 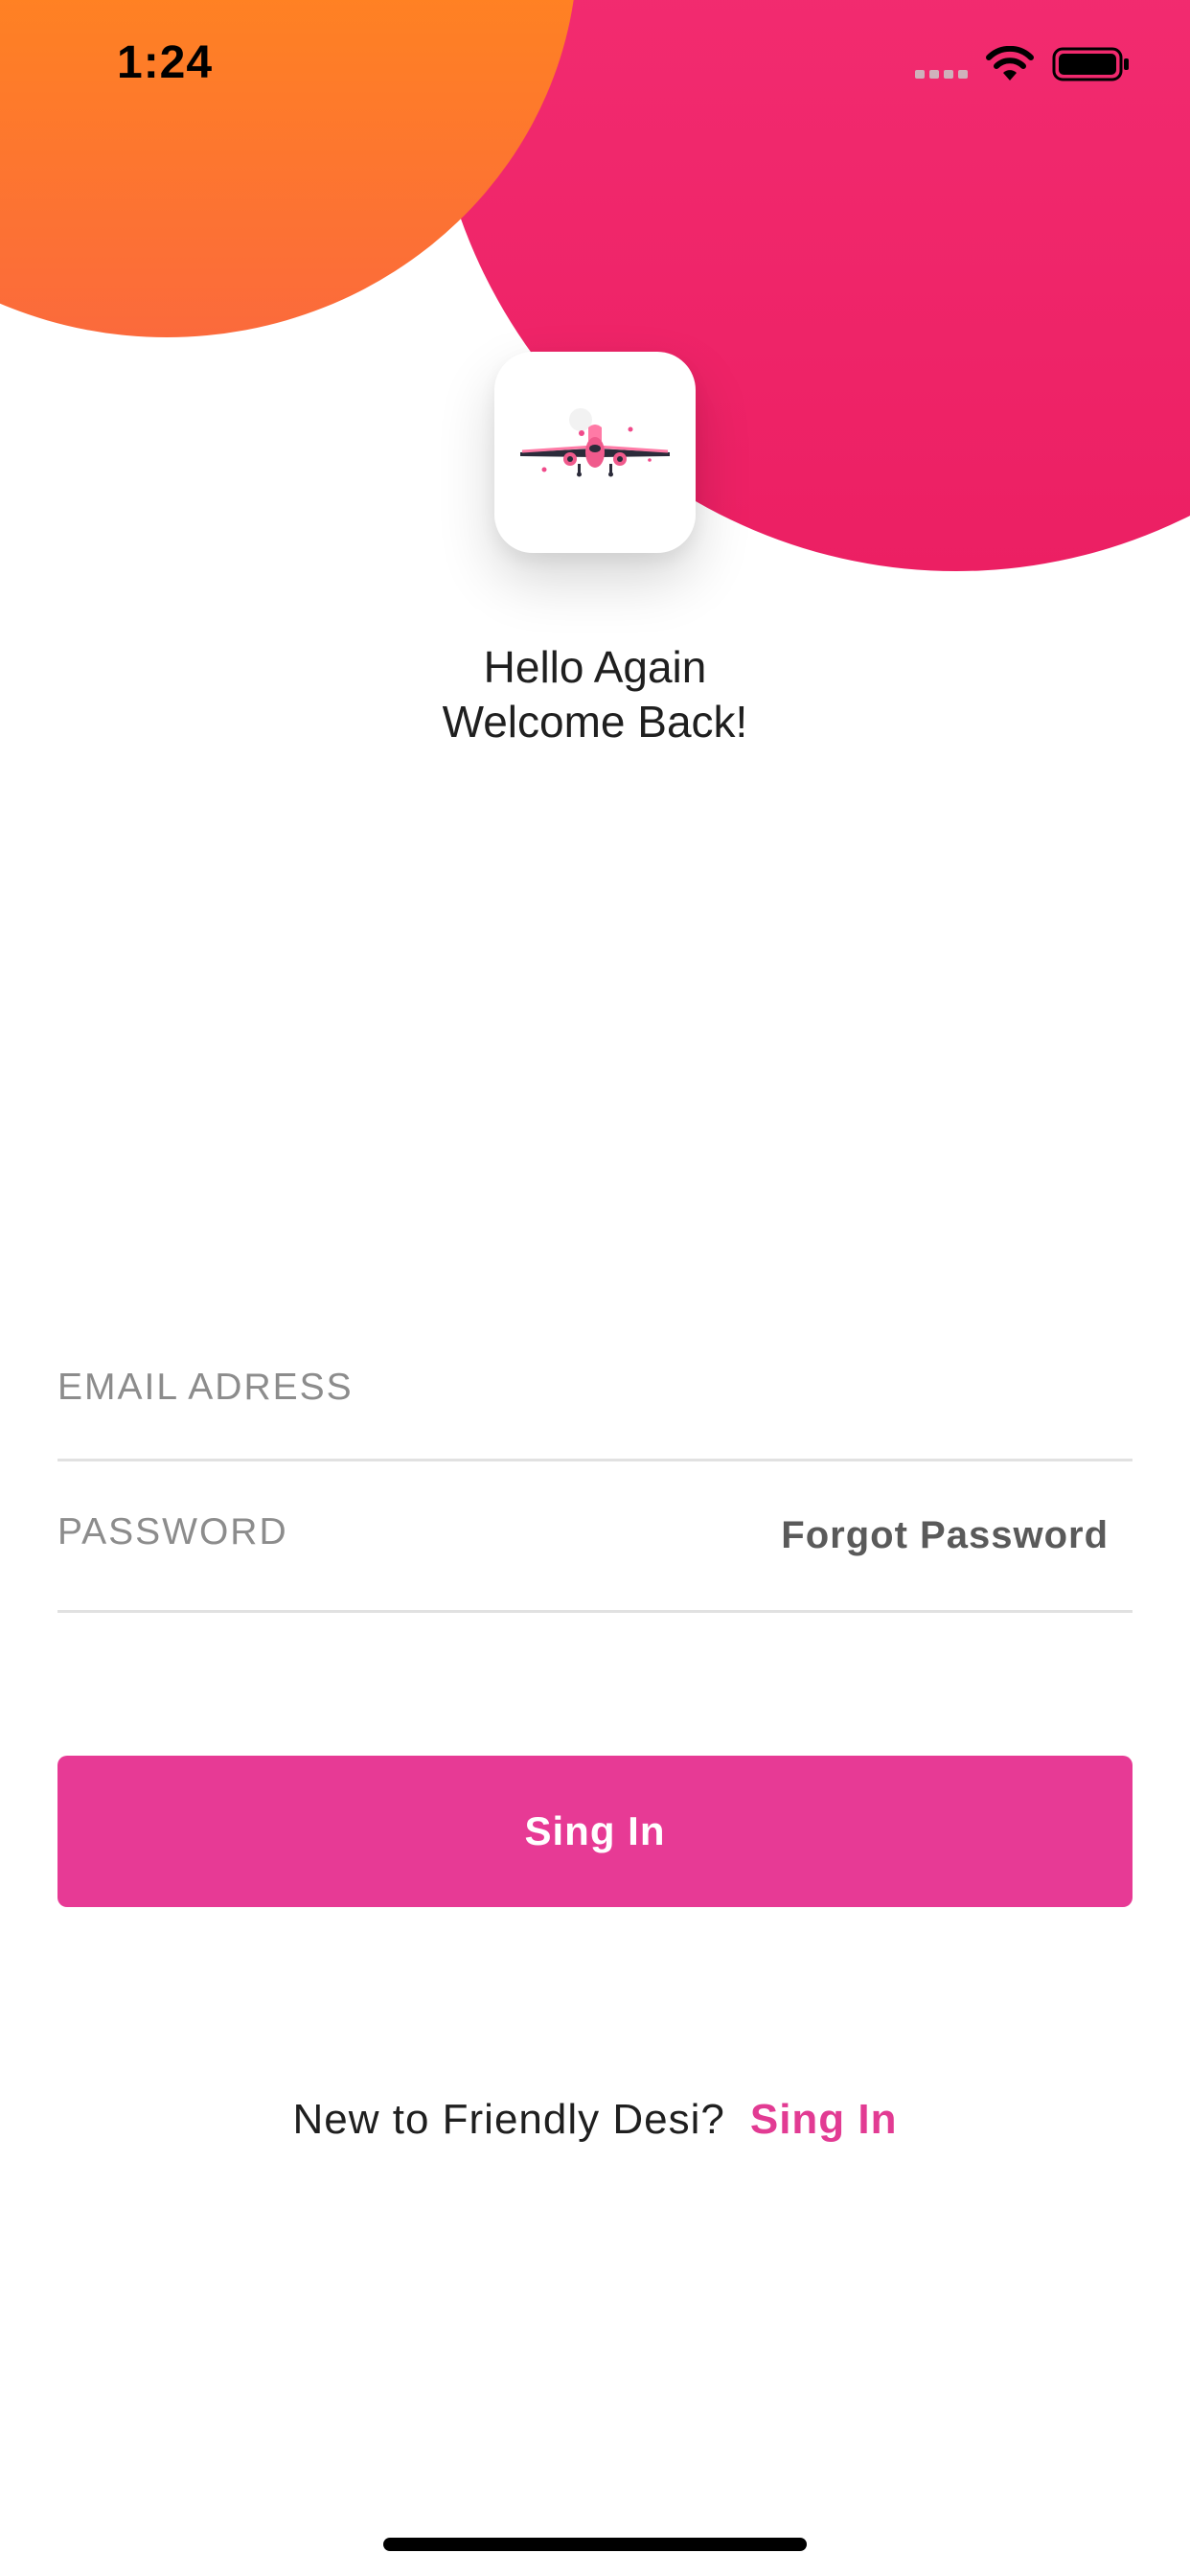 What do you see at coordinates (166, 63) in the screenshot?
I see `status-time: 1:24` at bounding box center [166, 63].